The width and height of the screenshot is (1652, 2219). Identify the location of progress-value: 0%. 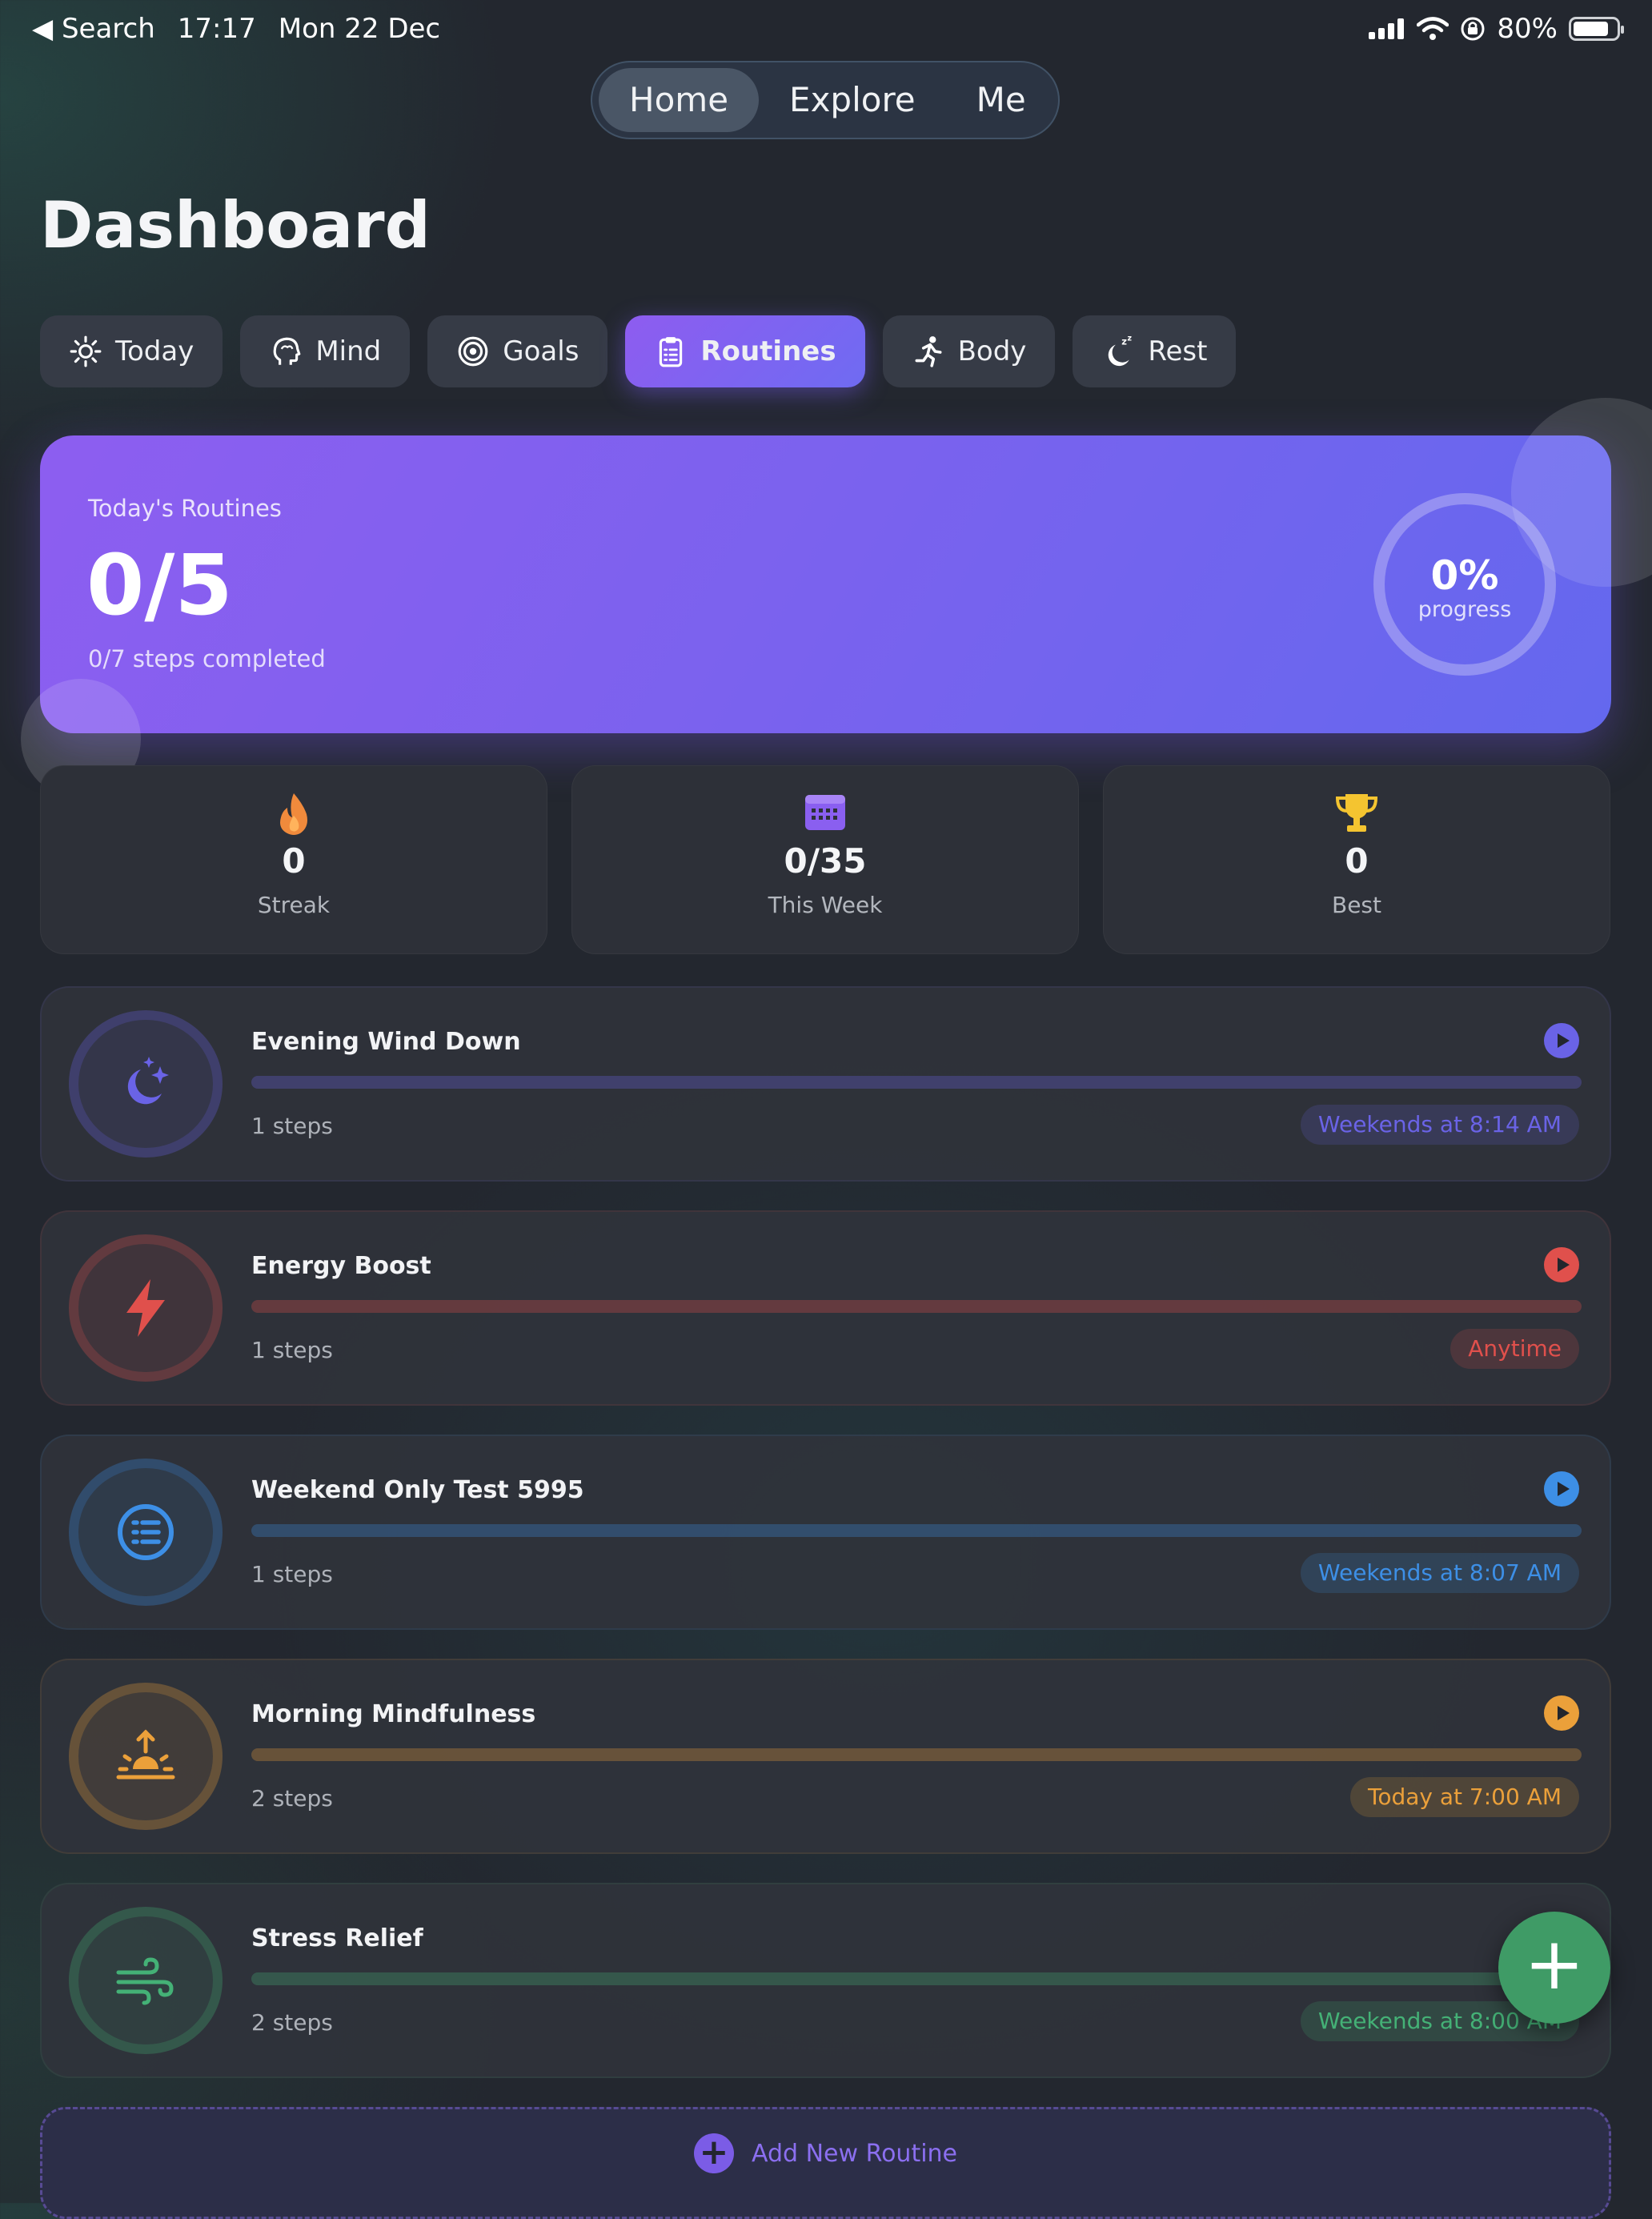
(1464, 575).